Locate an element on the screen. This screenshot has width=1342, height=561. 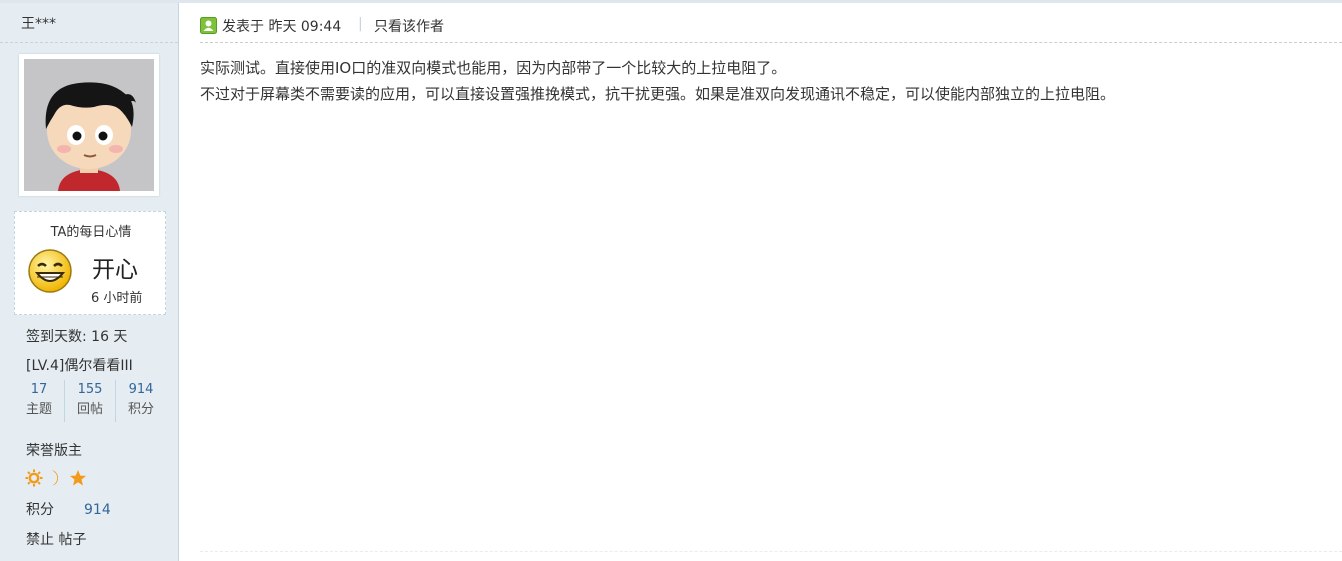
checkin-days: 签到天数: 16 天 is located at coordinates (77, 337).